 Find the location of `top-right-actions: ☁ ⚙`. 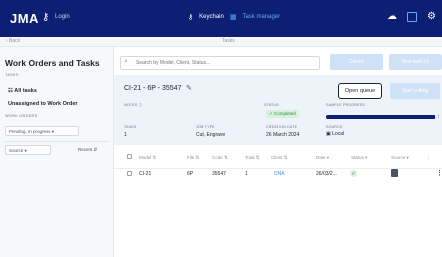

top-right-actions: ☁ ⚙ is located at coordinates (411, 16).